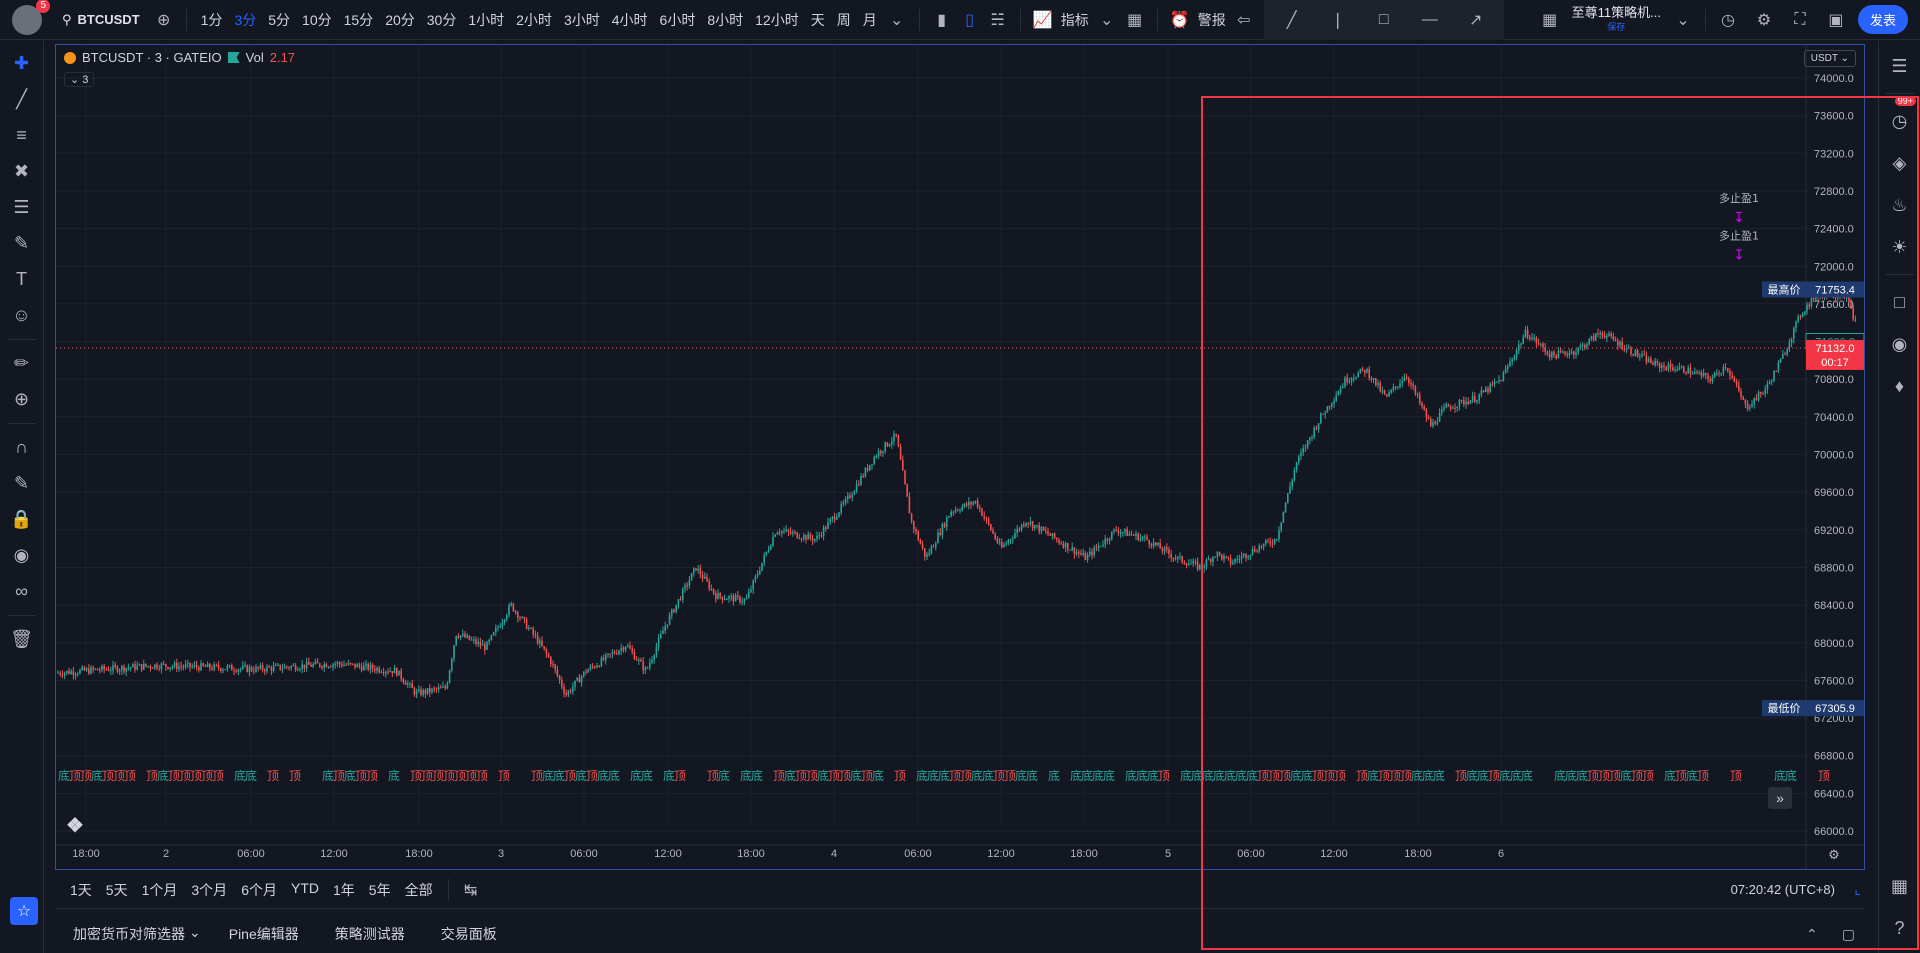  Describe the element at coordinates (1616, 19) in the screenshot. I see `strategy-name: 至尊11策略机... 保存` at that location.